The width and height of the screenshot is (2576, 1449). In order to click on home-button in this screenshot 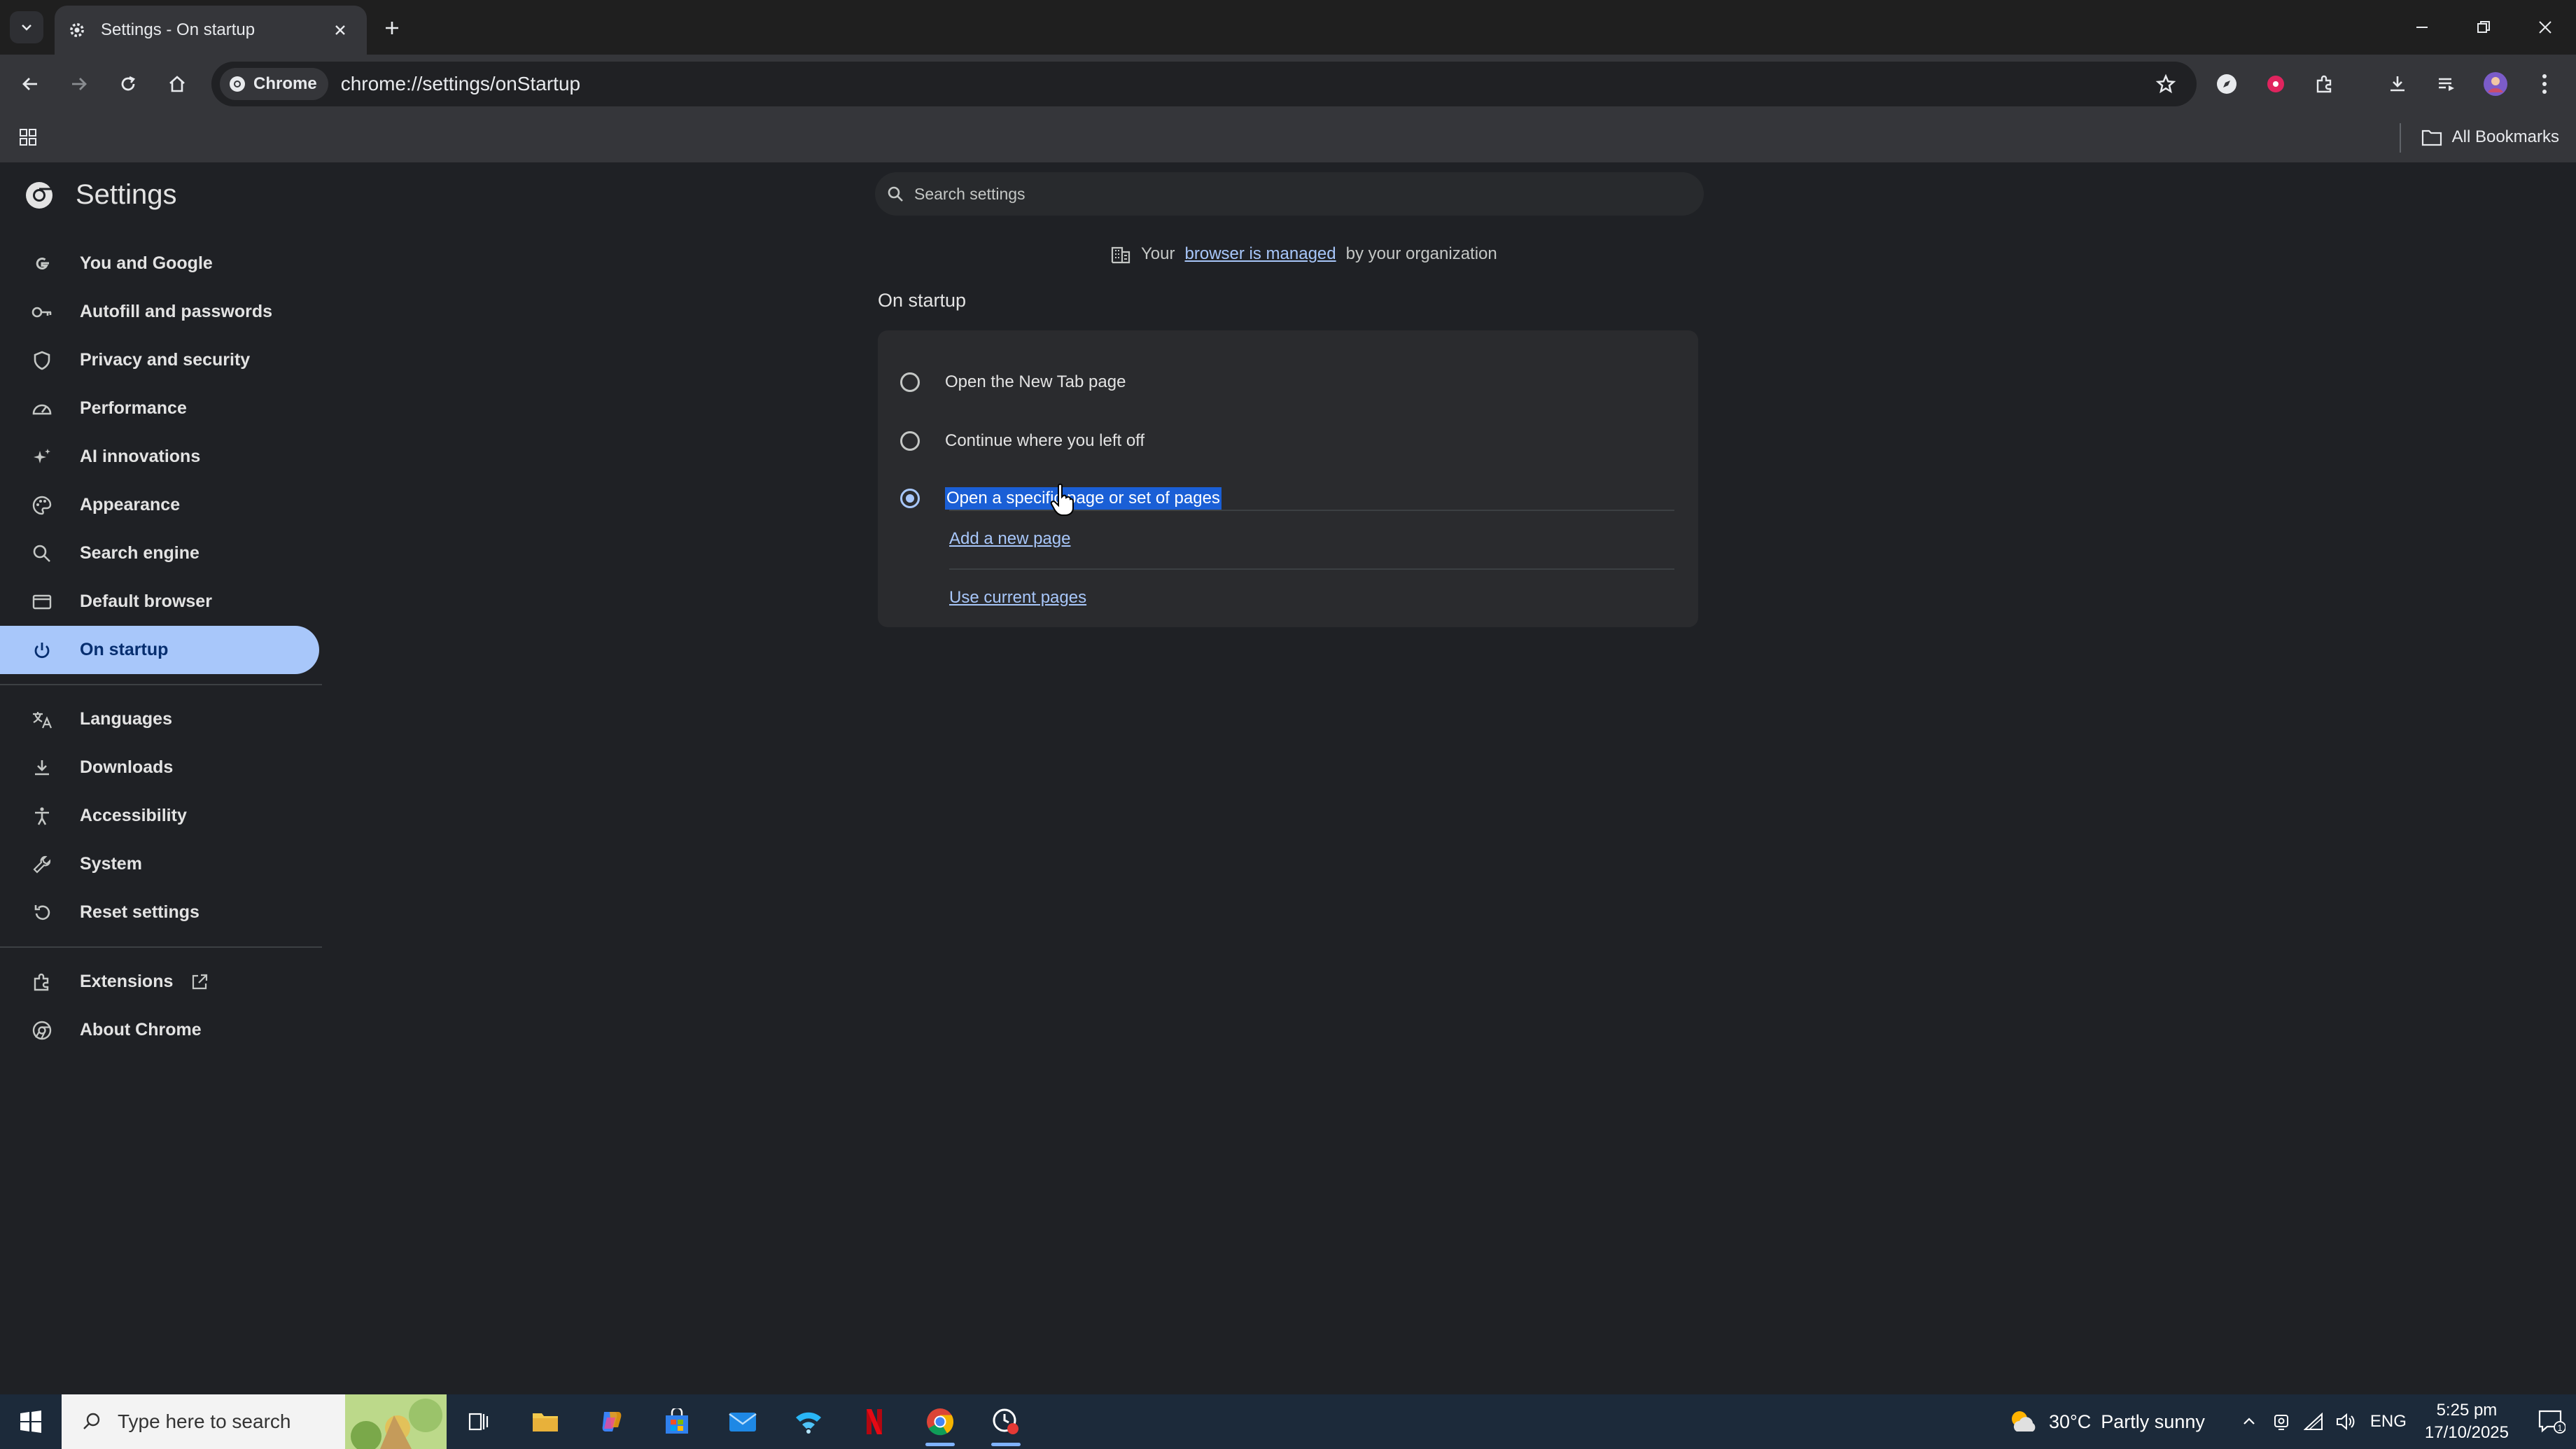, I will do `click(177, 83)`.